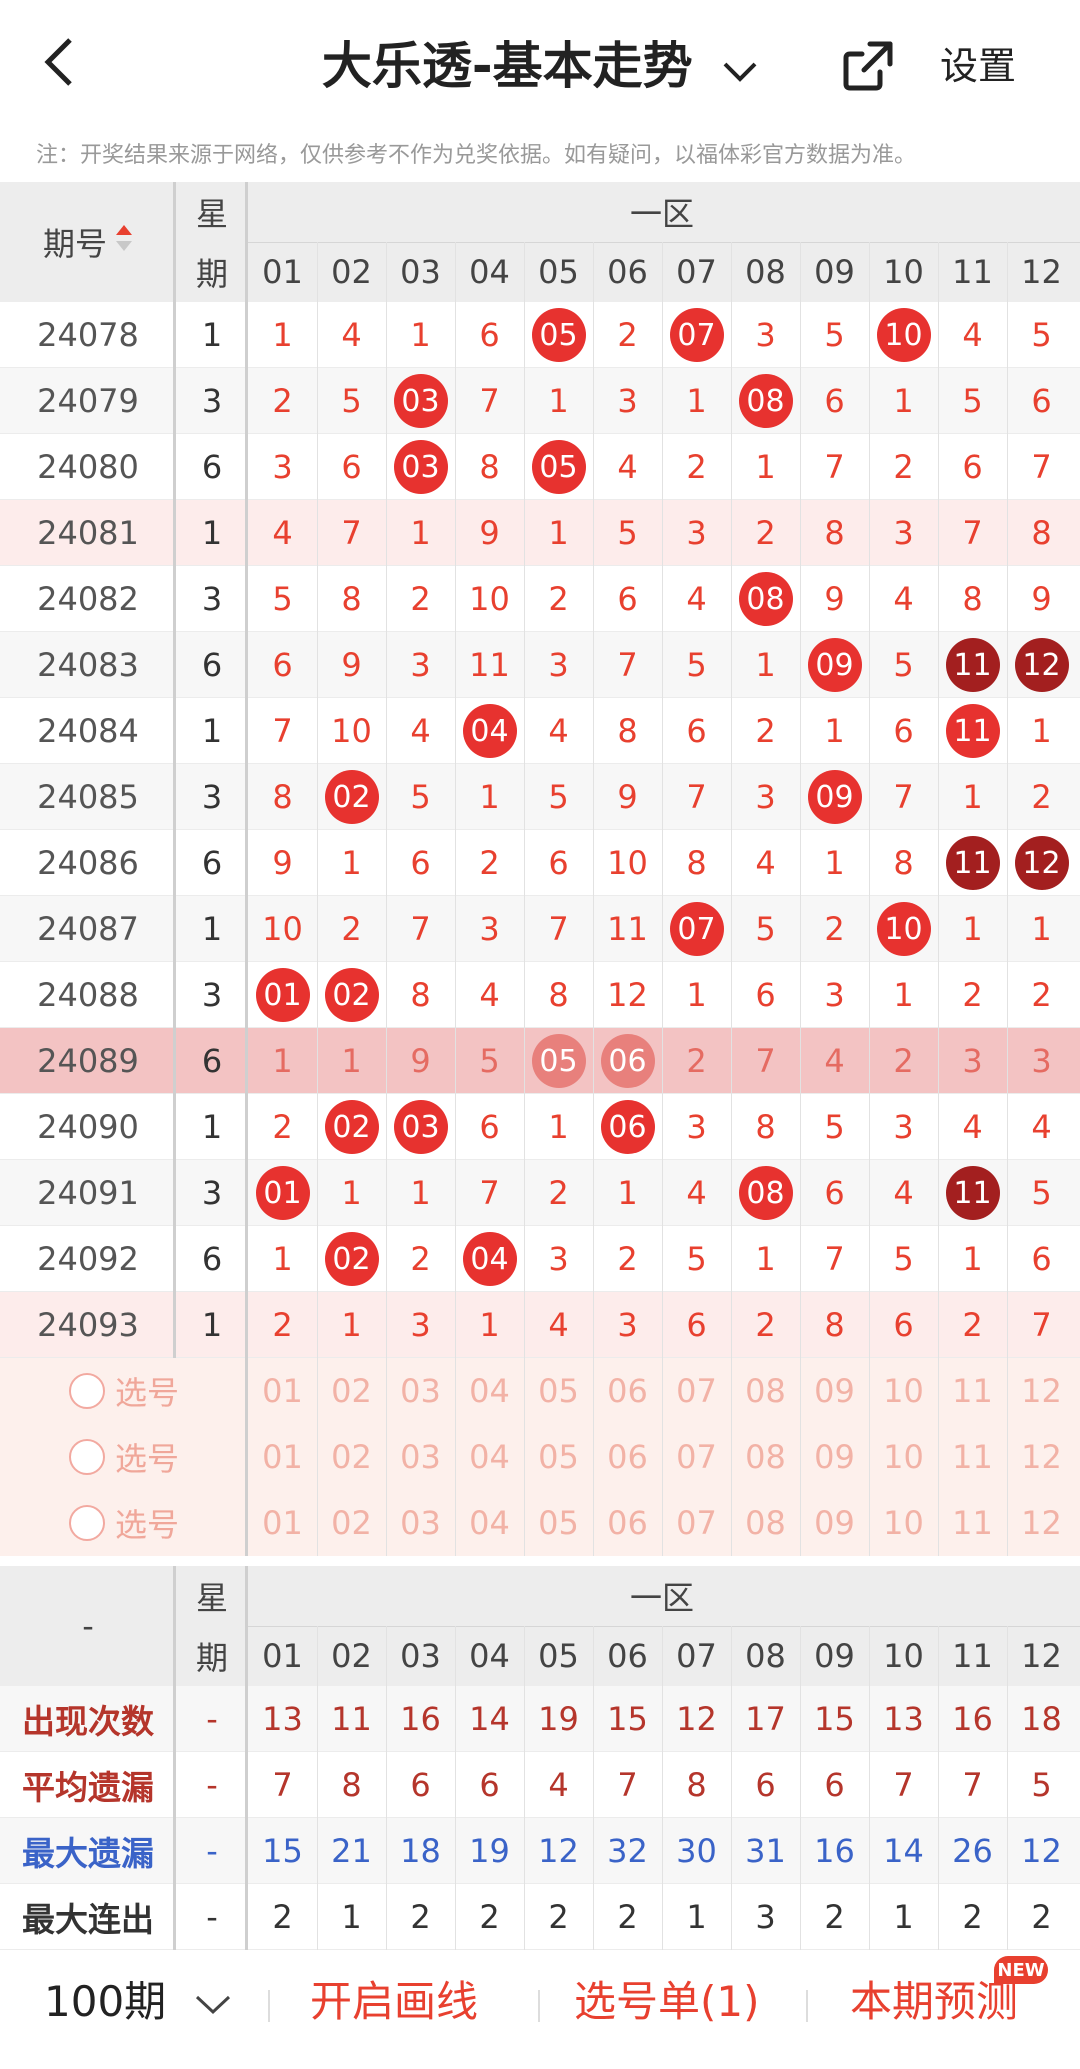 The height and width of the screenshot is (2069, 1080). Describe the element at coordinates (212, 1193) in the screenshot. I see `week-day: 3` at that location.